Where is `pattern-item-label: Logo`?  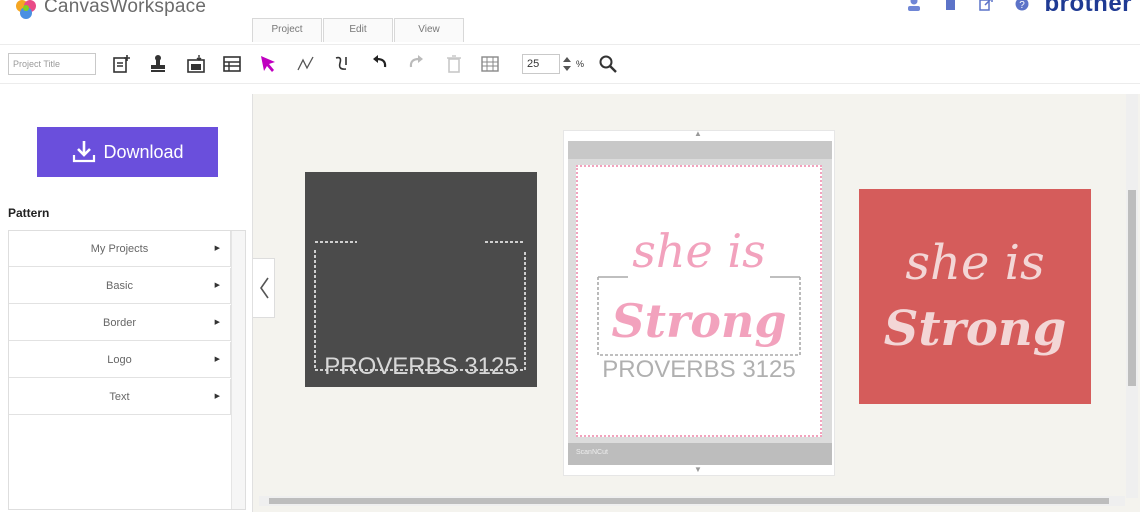 pattern-item-label: Logo is located at coordinates (119, 360).